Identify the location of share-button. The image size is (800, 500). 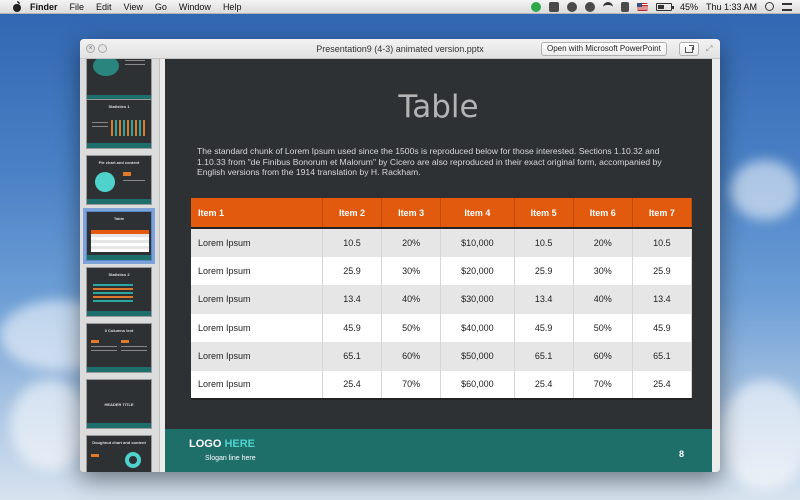
(689, 49).